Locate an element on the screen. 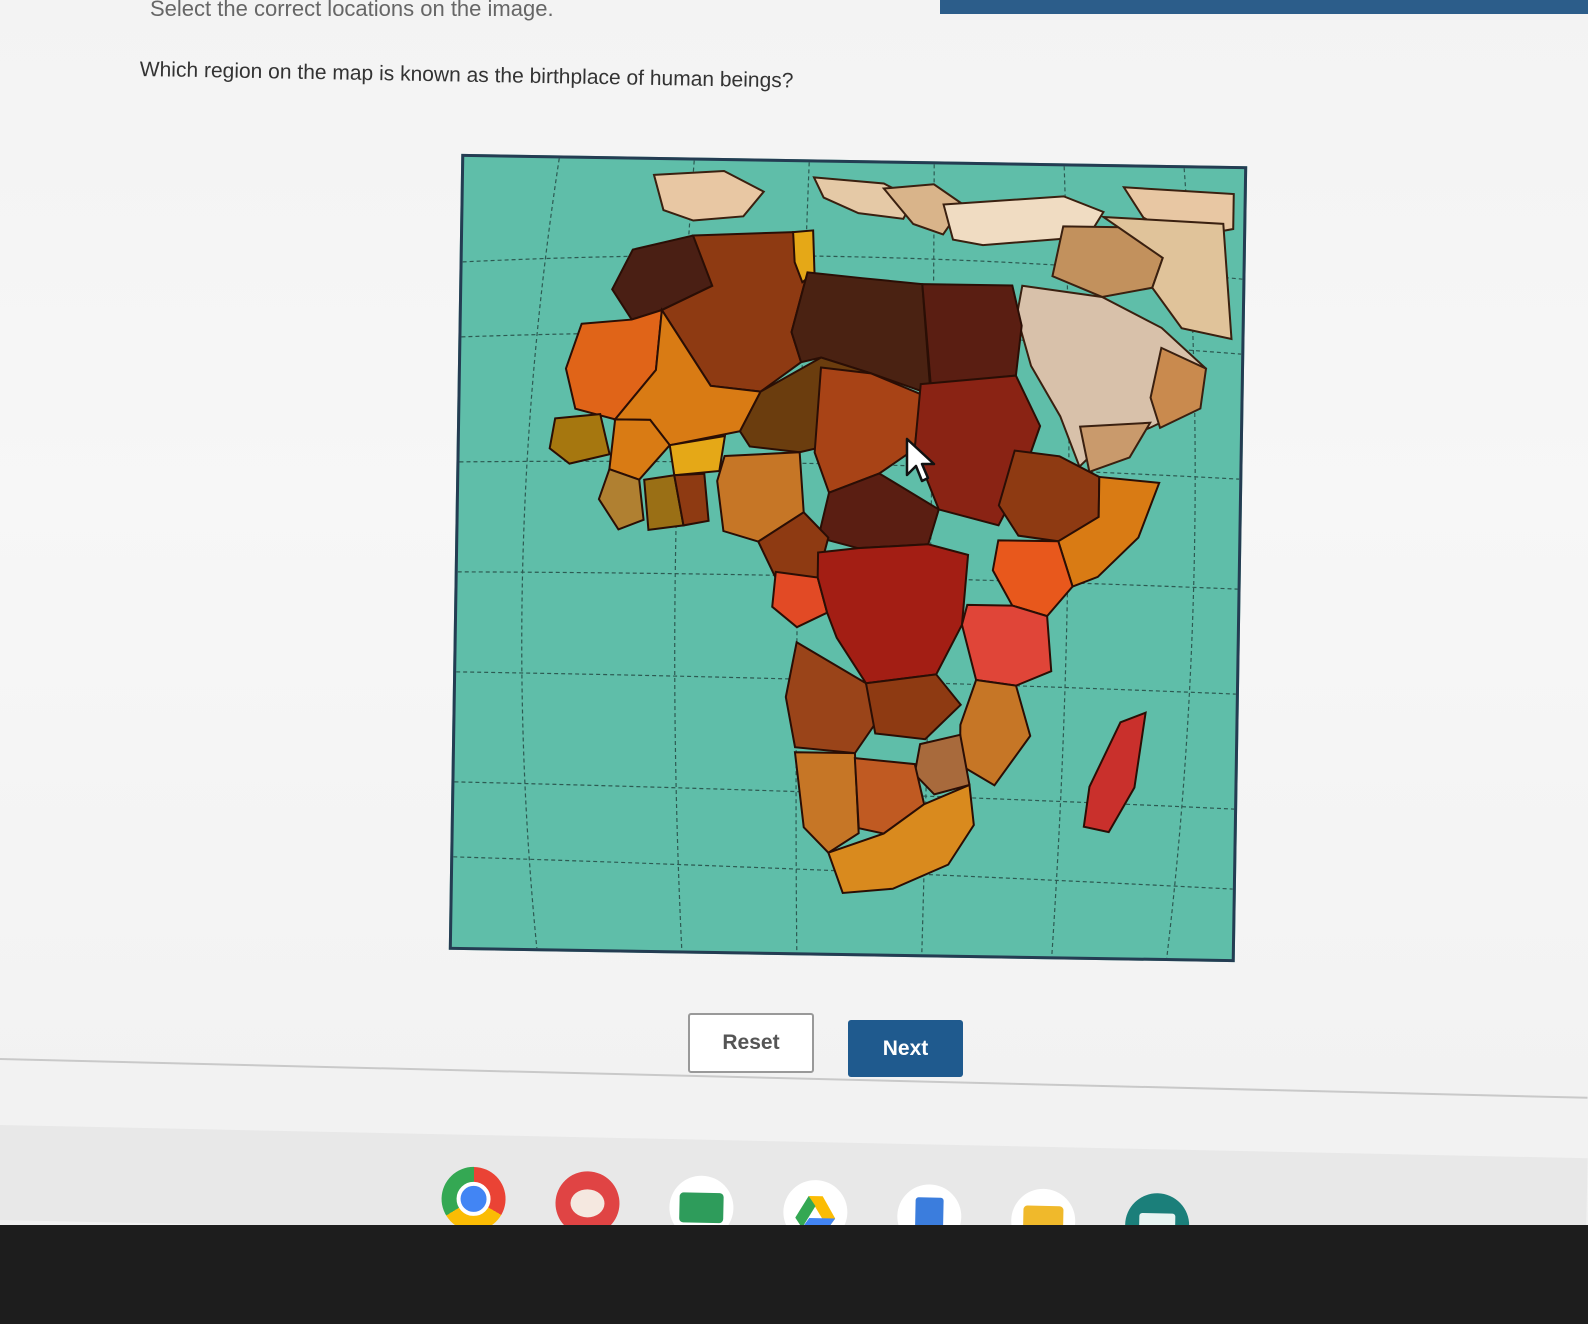 This screenshot has height=1324, width=1588. europe-region is located at coordinates (709, 195).